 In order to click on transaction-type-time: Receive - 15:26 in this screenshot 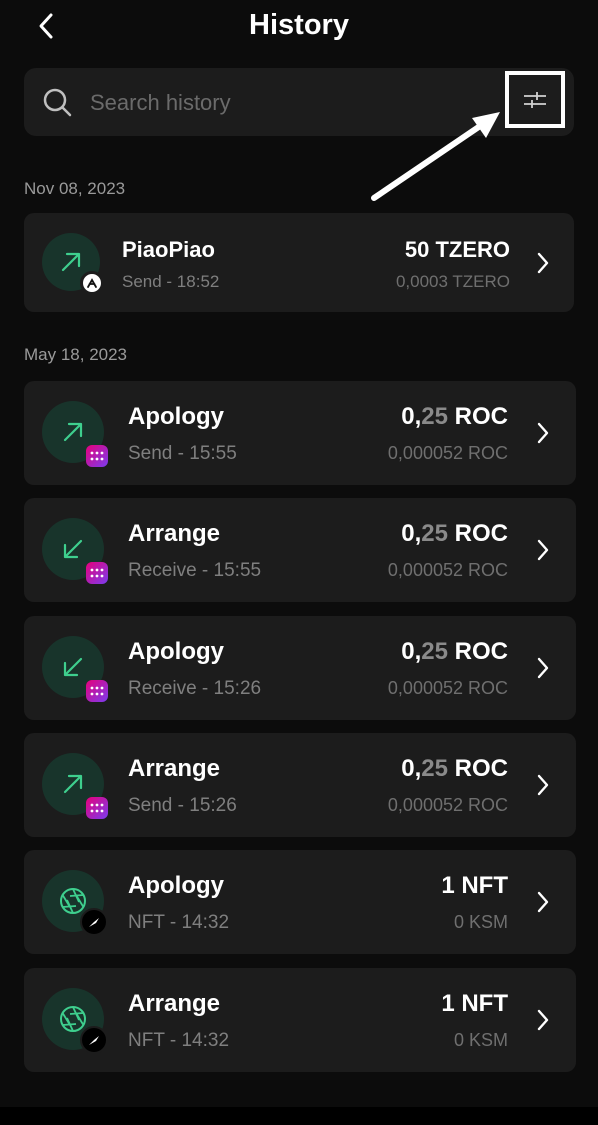, I will do `click(195, 688)`.